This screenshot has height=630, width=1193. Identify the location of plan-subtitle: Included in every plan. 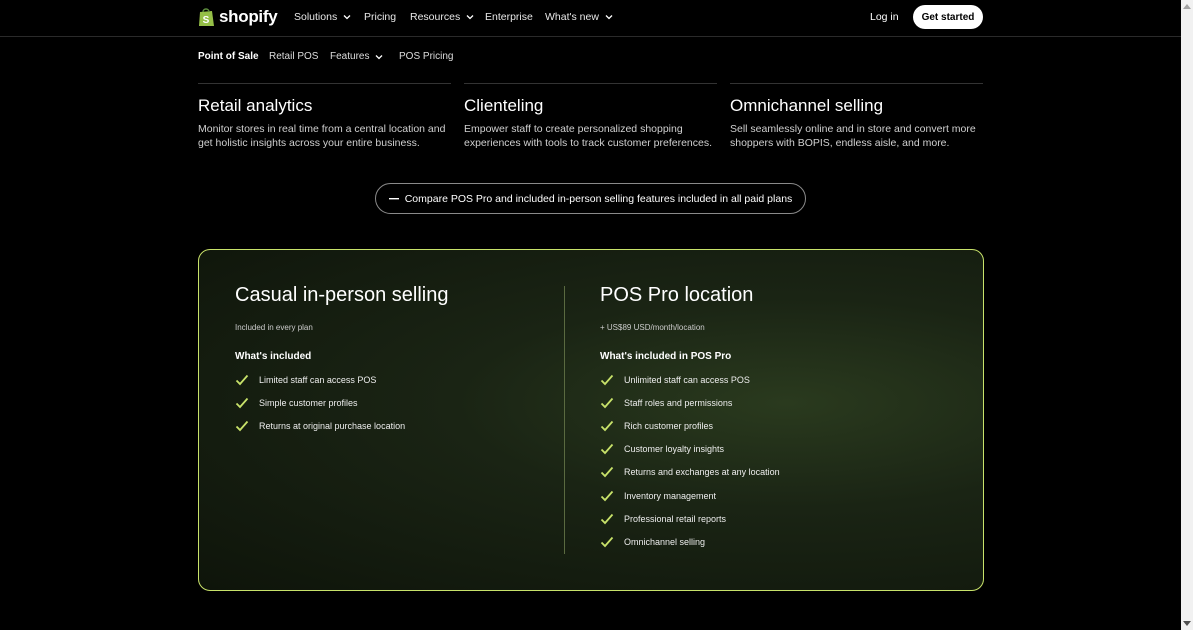
(274, 327).